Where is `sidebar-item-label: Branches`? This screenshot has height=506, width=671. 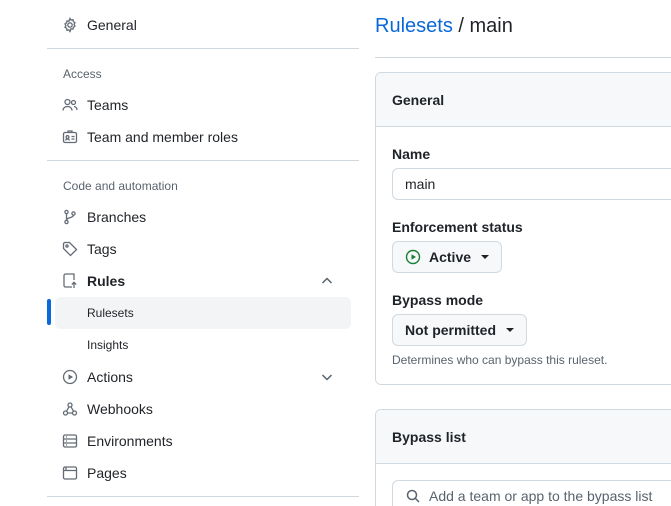
sidebar-item-label: Branches is located at coordinates (117, 217).